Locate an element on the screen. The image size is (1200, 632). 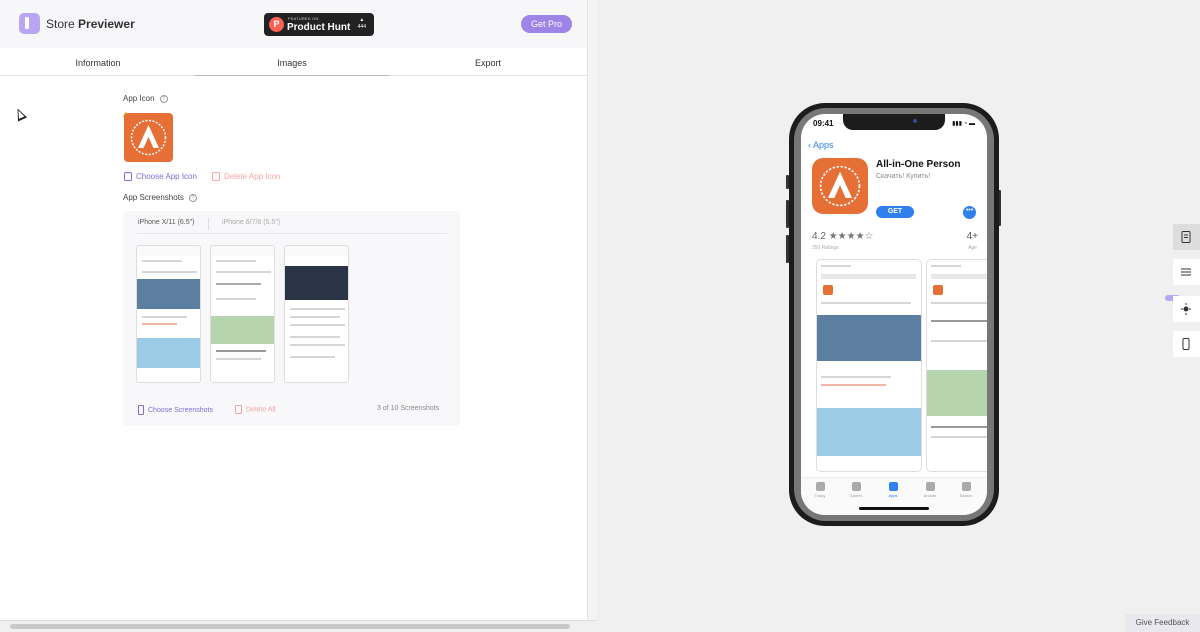
tab-divider is located at coordinates (208, 224).